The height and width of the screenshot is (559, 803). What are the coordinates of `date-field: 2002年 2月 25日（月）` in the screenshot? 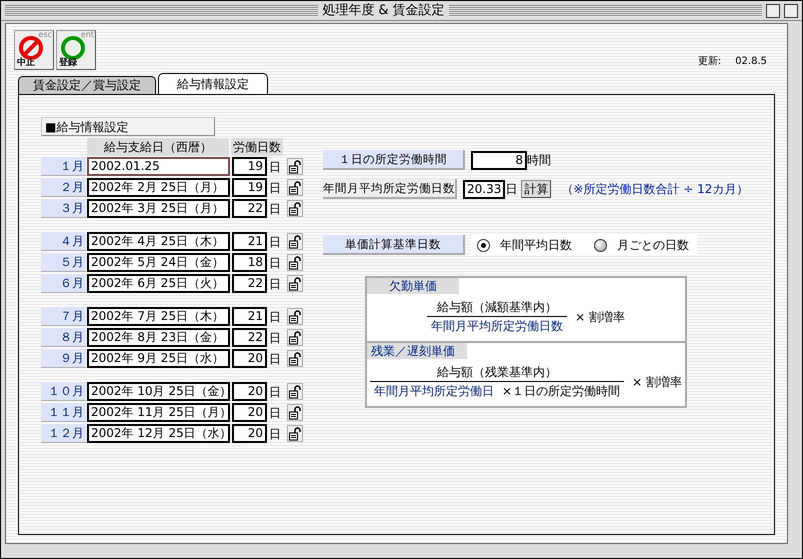 It's located at (158, 187).